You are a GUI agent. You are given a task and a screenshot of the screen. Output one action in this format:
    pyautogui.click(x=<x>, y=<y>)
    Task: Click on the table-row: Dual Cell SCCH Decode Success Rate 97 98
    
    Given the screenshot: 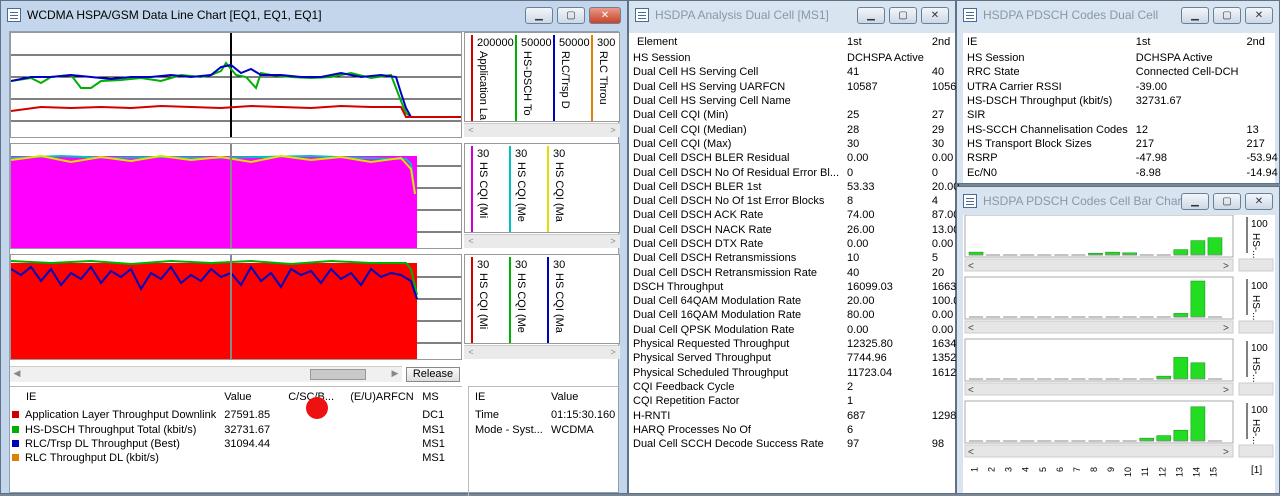 What is the action you would take?
    pyautogui.click(x=805, y=444)
    